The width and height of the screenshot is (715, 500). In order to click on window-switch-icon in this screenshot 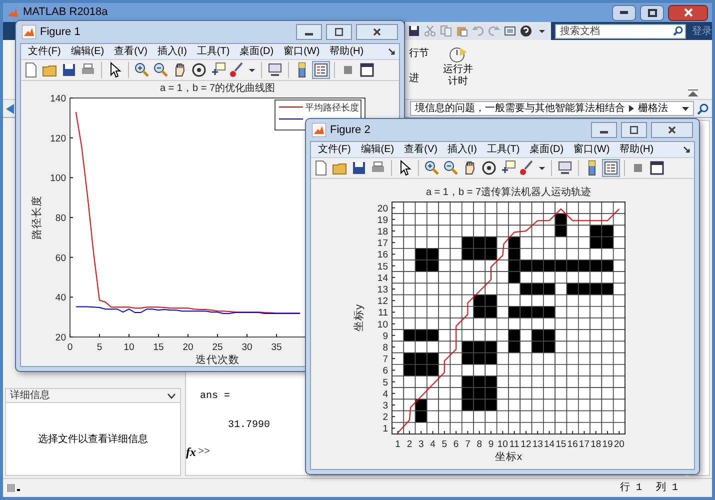, I will do `click(510, 31)`.